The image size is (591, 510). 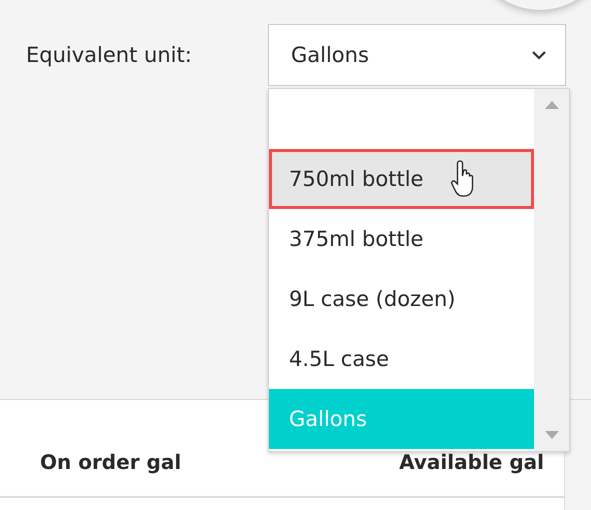 What do you see at coordinates (471, 462) in the screenshot?
I see `column-header: Available gal` at bounding box center [471, 462].